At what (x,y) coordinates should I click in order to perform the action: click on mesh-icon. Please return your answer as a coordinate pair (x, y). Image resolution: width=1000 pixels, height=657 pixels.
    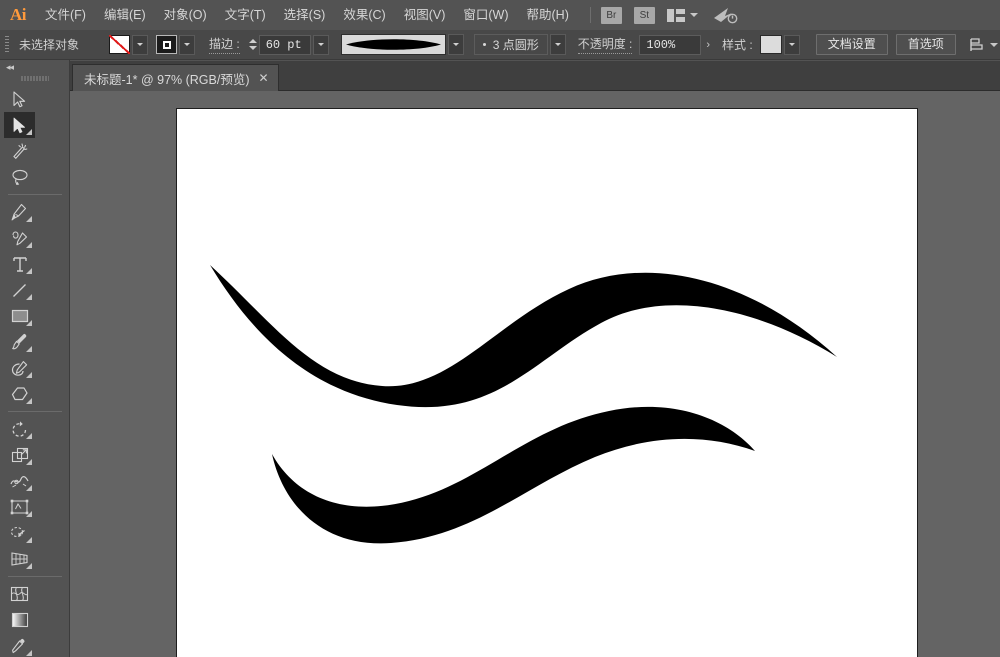
    Looking at the image, I should click on (19, 594).